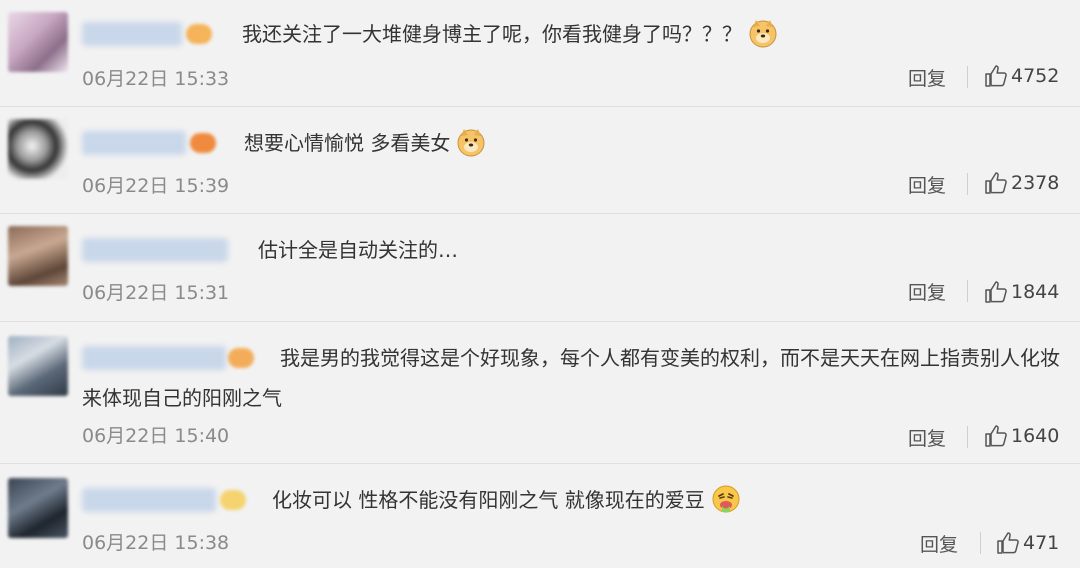 This screenshot has width=1080, height=568. Describe the element at coordinates (156, 79) in the screenshot. I see `comment-time: 06月22日 15:33` at that location.